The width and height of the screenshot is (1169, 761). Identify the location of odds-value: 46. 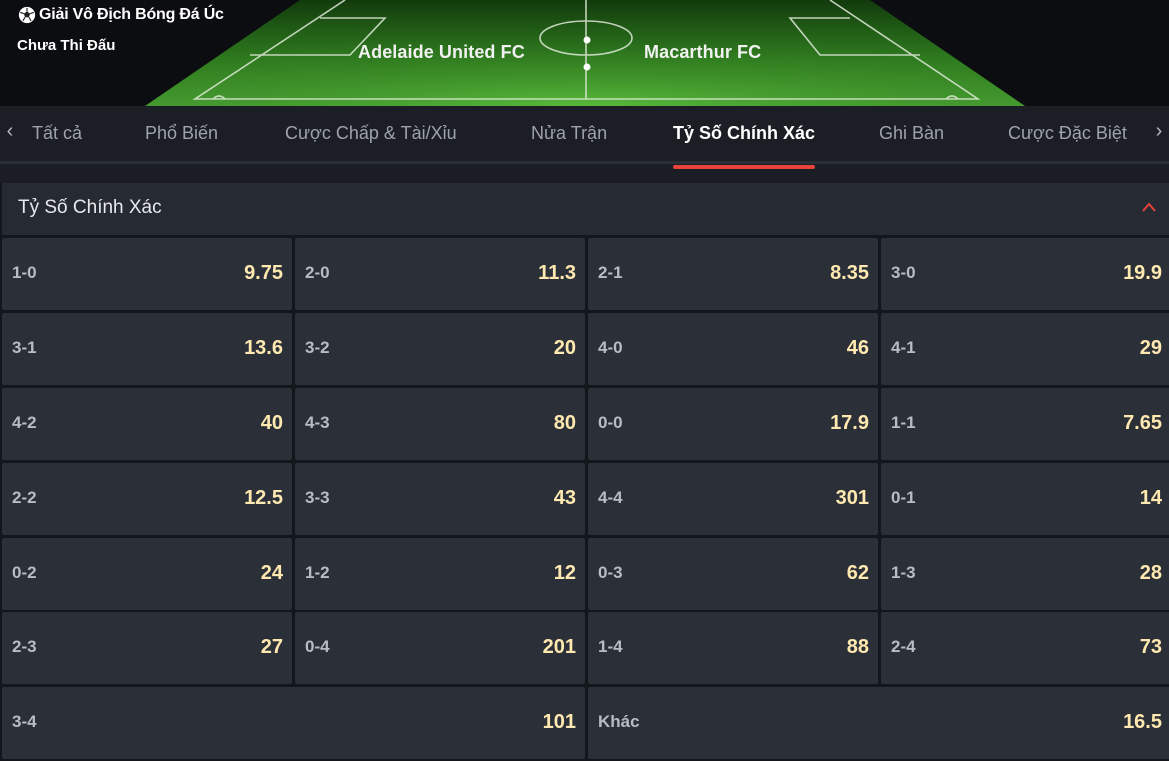
(857, 348).